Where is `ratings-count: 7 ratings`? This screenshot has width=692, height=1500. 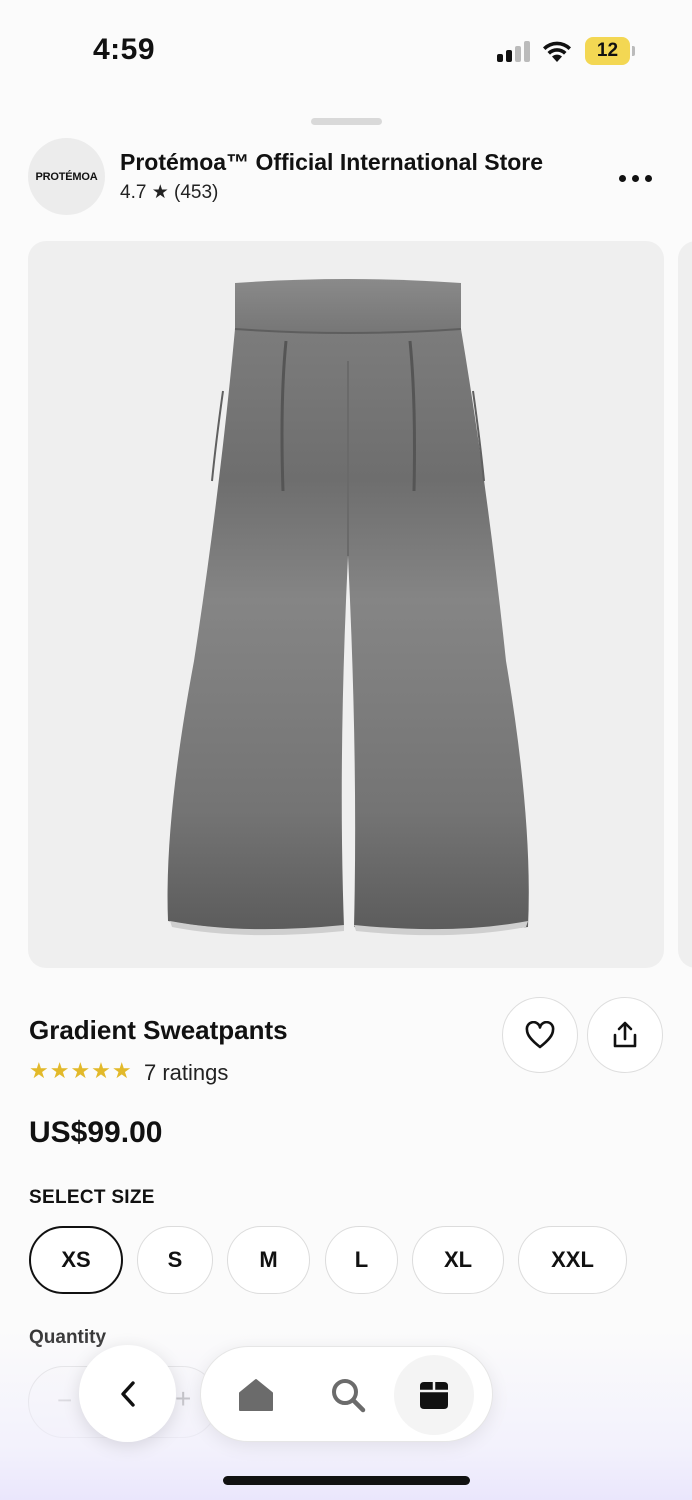 ratings-count: 7 ratings is located at coordinates (186, 1073).